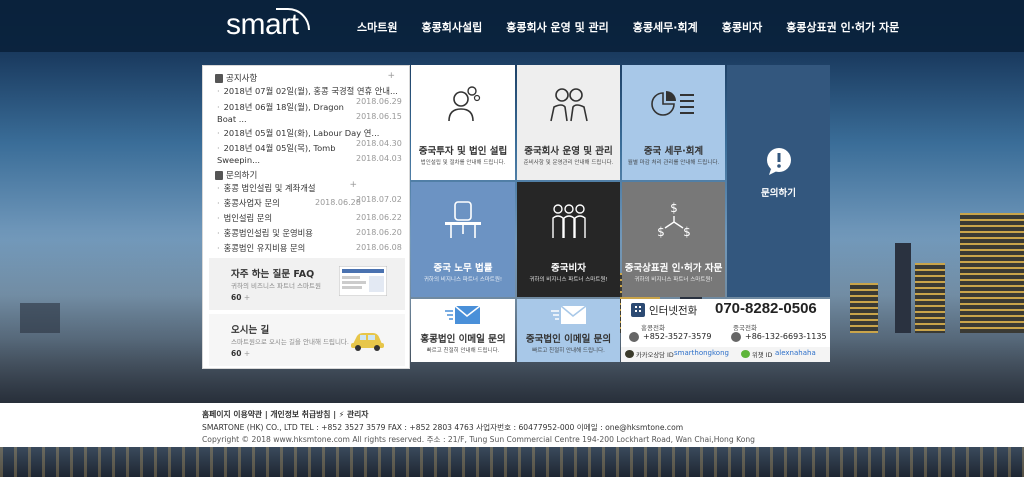 The height and width of the screenshot is (477, 1024). What do you see at coordinates (568, 105) in the screenshot?
I see `two-people-icon` at bounding box center [568, 105].